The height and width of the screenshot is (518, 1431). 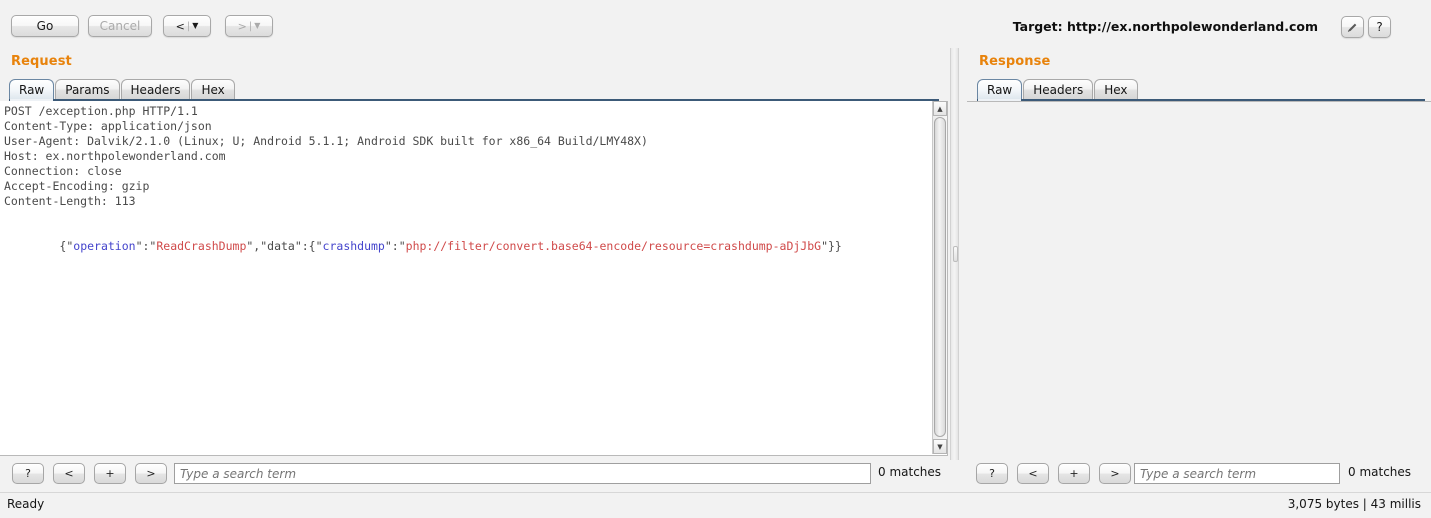 I want to click on tab-request-params: Params, so click(x=87, y=89).